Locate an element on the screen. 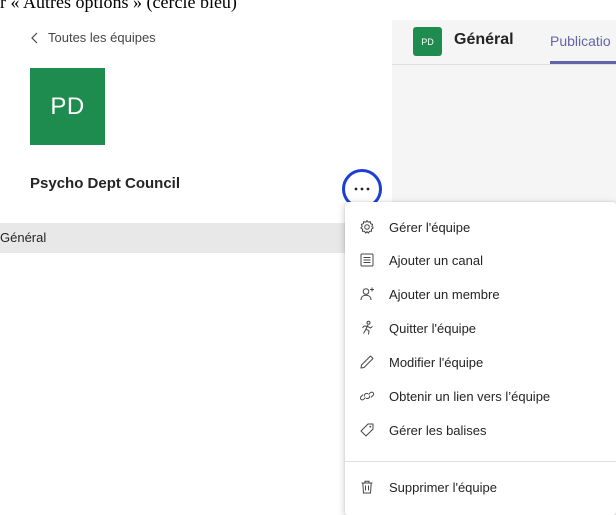 Image resolution: width=616 pixels, height=515 pixels. menu-divider is located at coordinates (480, 461).